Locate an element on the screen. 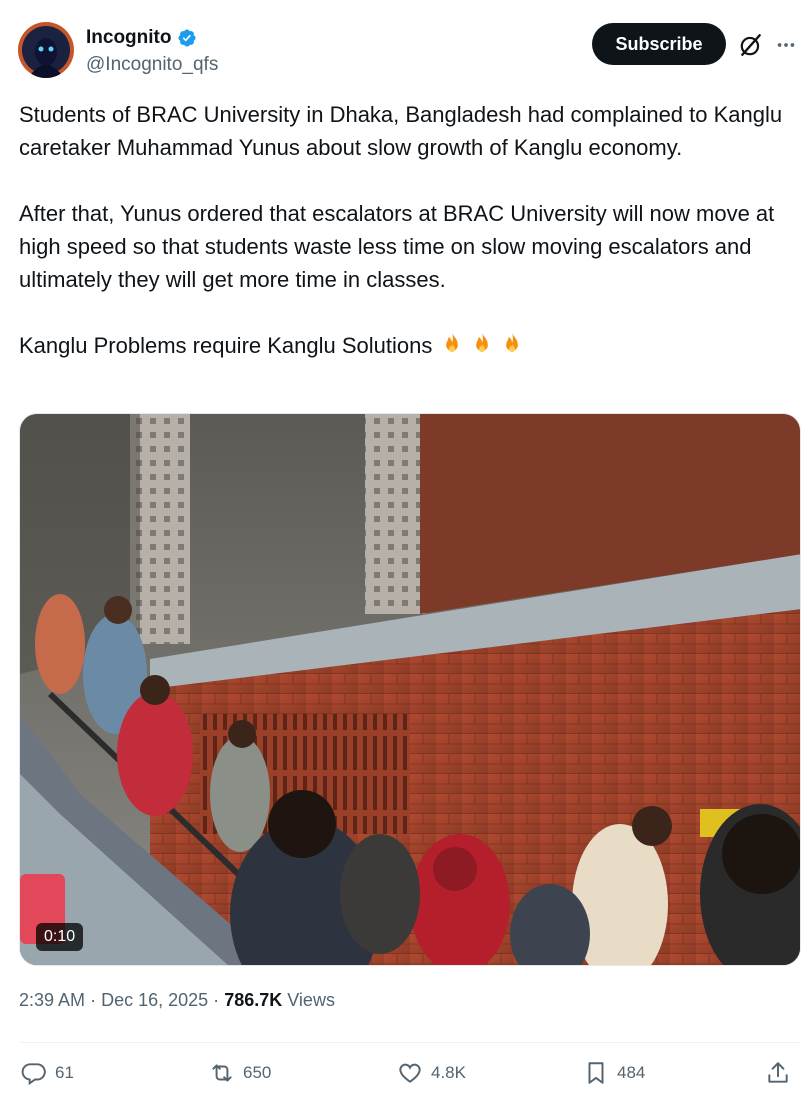 The image size is (810, 1104). post-closing-line: Kanglu Problems require Kanglu Solutions is located at coordinates (226, 345).